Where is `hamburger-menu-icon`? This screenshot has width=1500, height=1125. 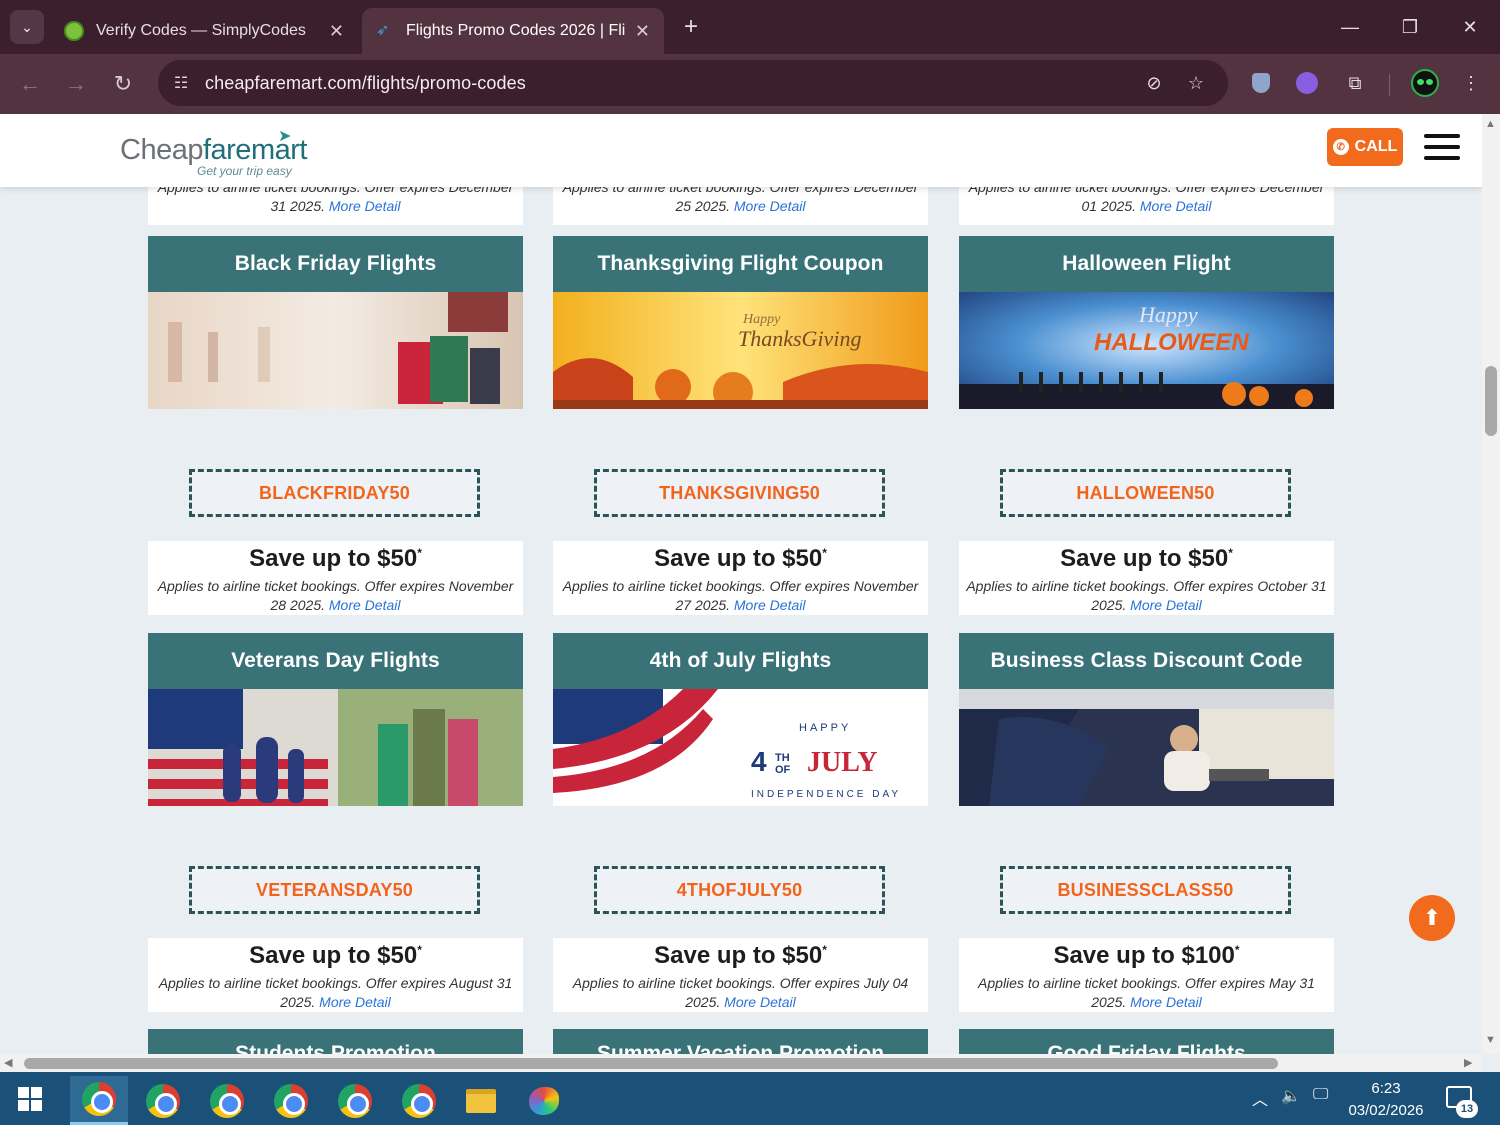
hamburger-menu-icon is located at coordinates (1442, 147).